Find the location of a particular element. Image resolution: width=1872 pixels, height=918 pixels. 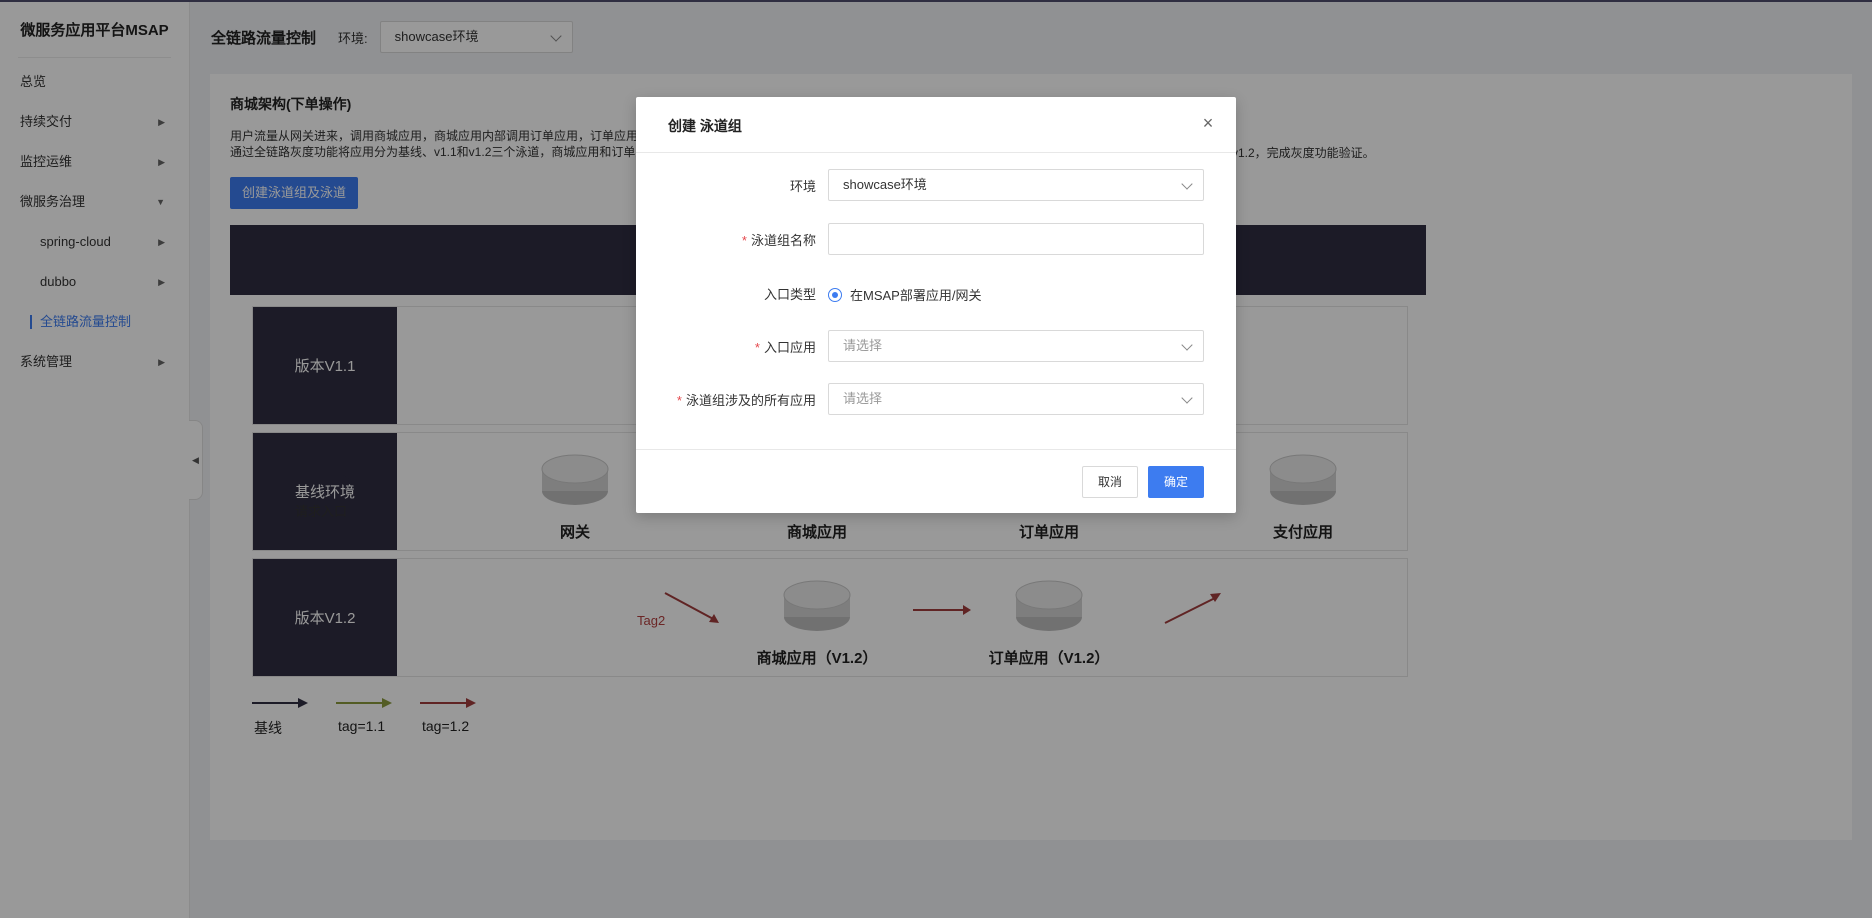

form-row-name: * 泳道组名称 is located at coordinates (936, 239).